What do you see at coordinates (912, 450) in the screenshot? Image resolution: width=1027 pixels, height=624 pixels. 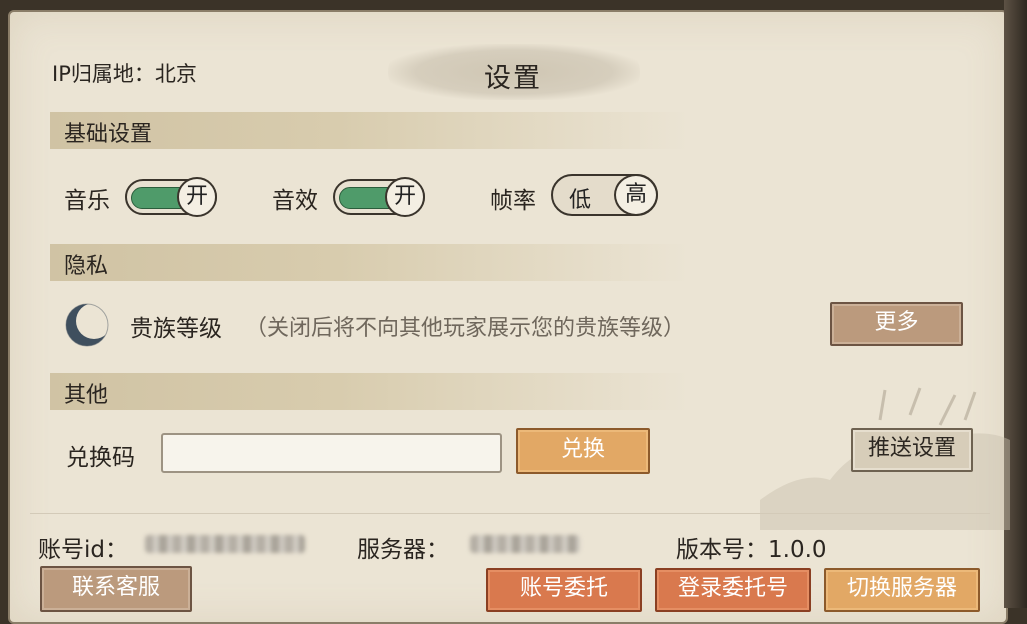 I see `push-settings-button: 推送设置` at bounding box center [912, 450].